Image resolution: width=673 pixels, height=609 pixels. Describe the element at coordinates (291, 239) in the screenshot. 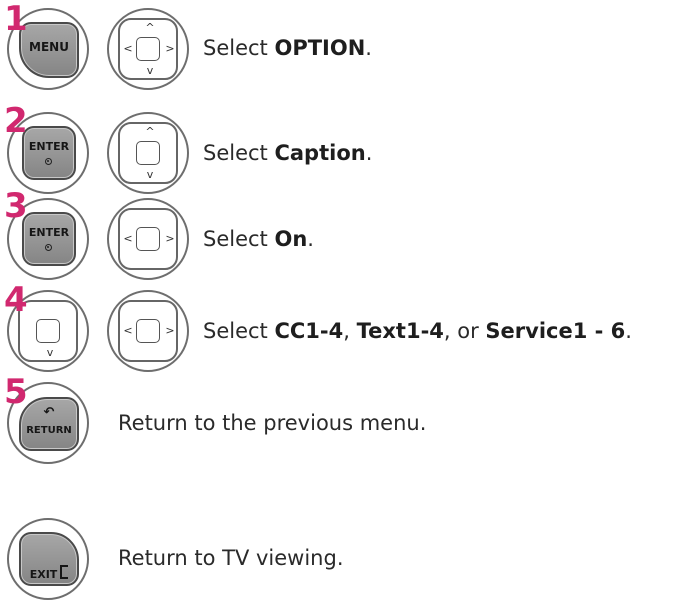

I see `step-3-bold: On` at that location.